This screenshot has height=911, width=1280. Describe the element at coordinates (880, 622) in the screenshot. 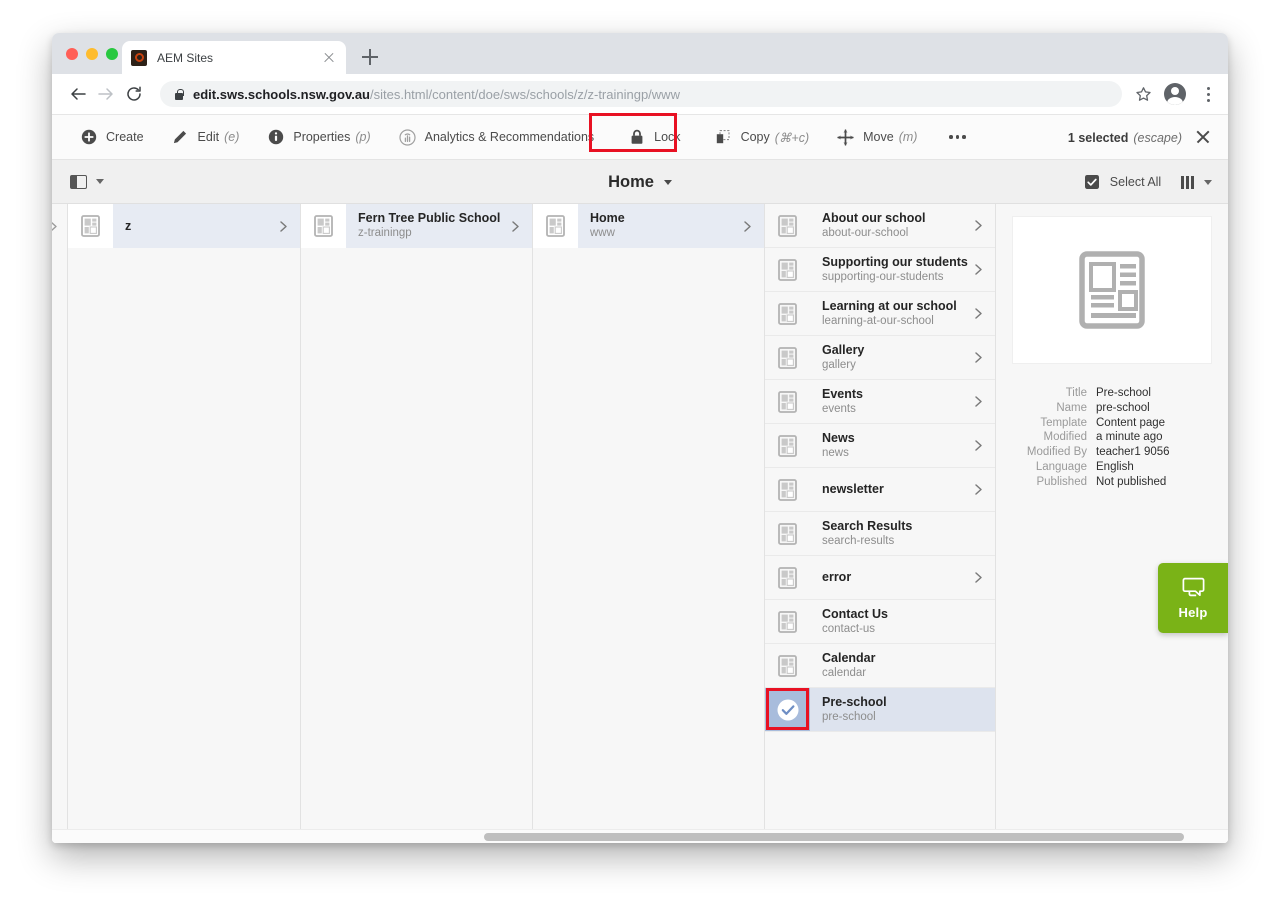

I see `list-item: Contact Us contact-us` at that location.